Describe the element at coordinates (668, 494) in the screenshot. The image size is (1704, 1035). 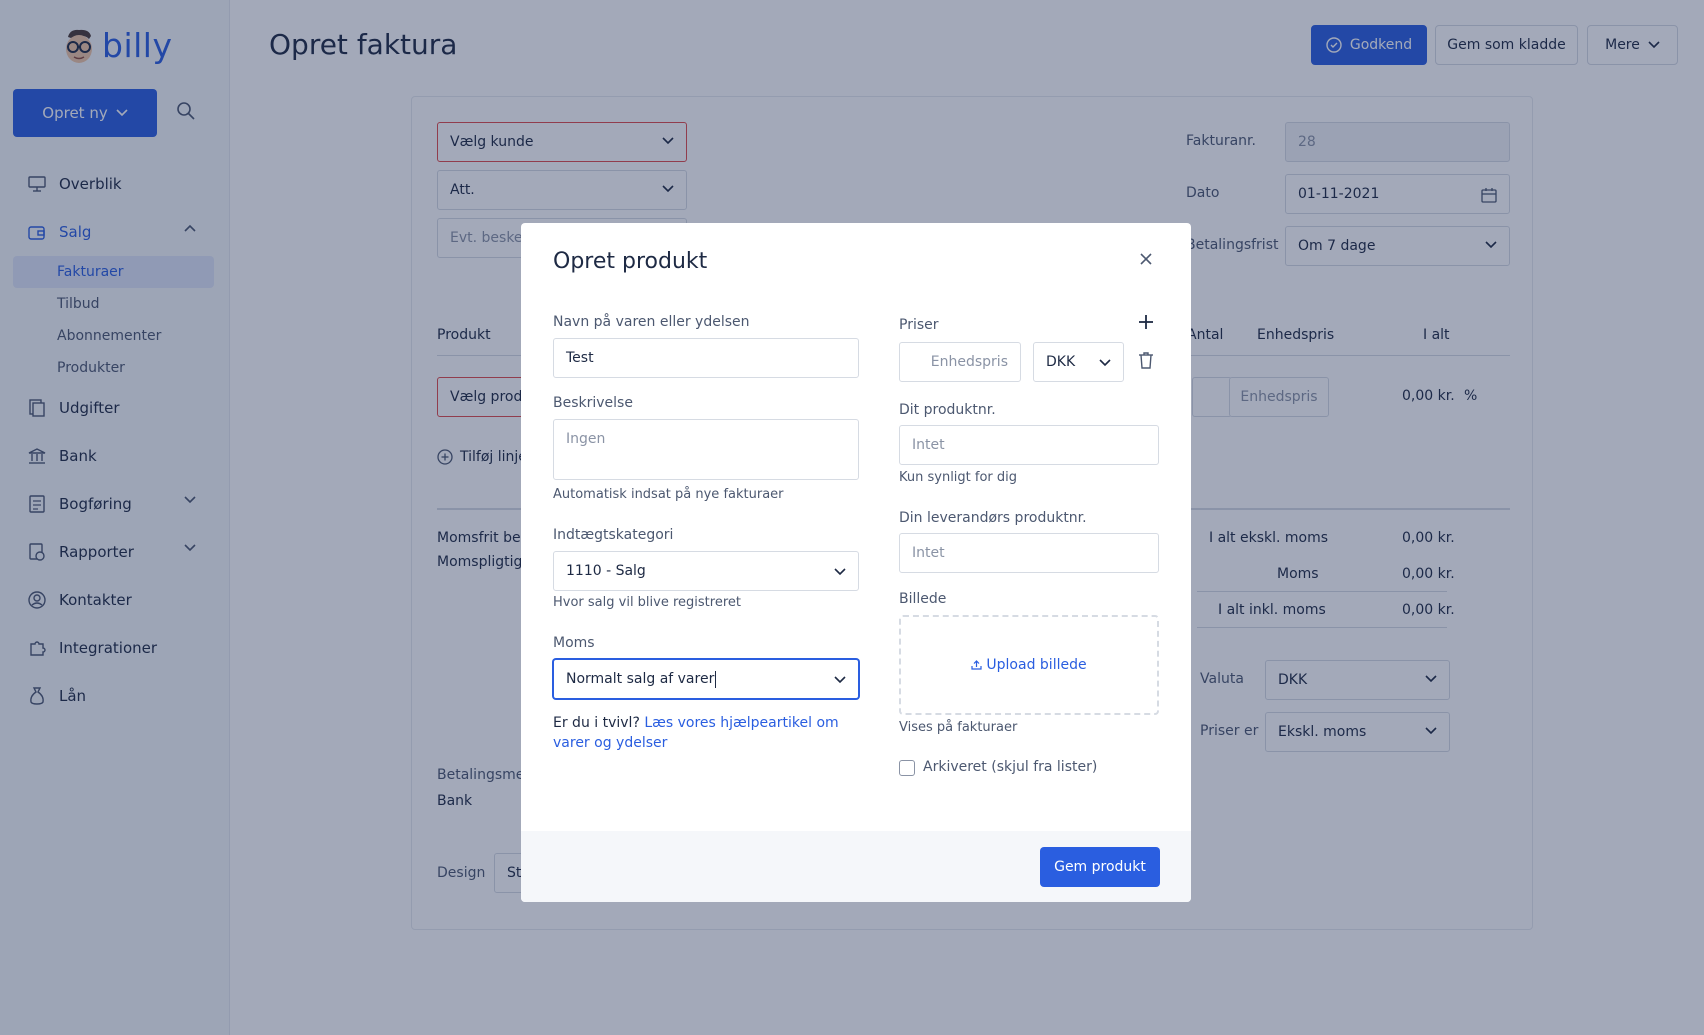
I see `description-help: Automatisk indsat på nye fakturaer` at that location.